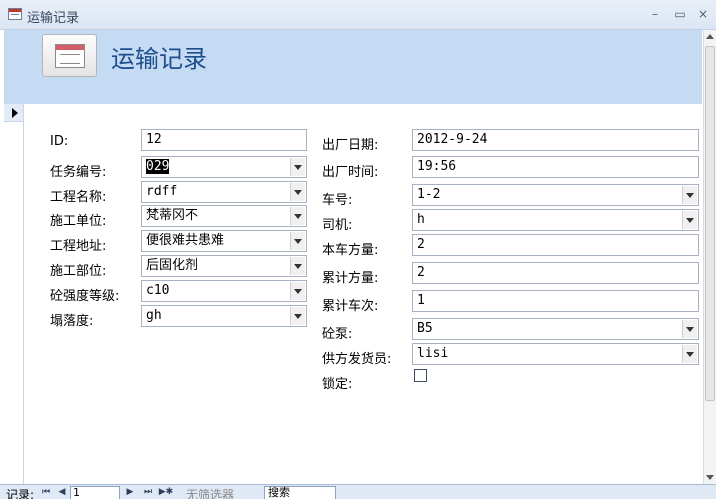 This screenshot has width=716, height=499. Describe the element at coordinates (224, 266) in the screenshot. I see `construction-part-combo: 后固化剂` at that location.